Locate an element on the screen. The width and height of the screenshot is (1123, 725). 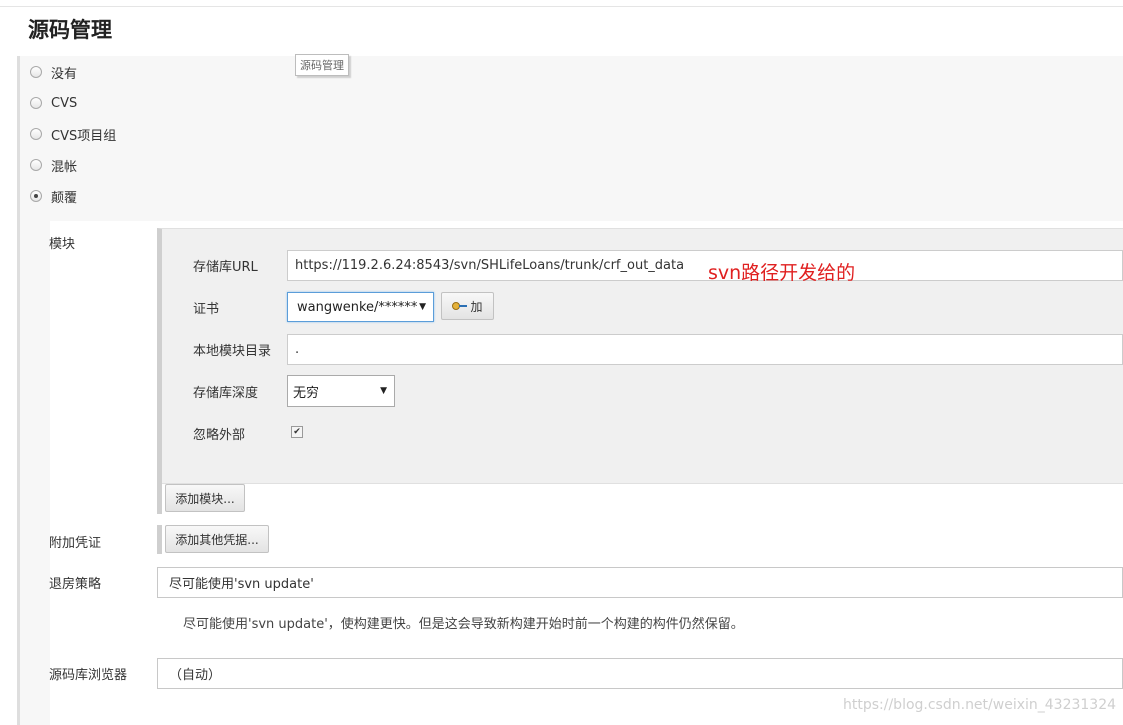
radio-button-selected is located at coordinates (36, 196).